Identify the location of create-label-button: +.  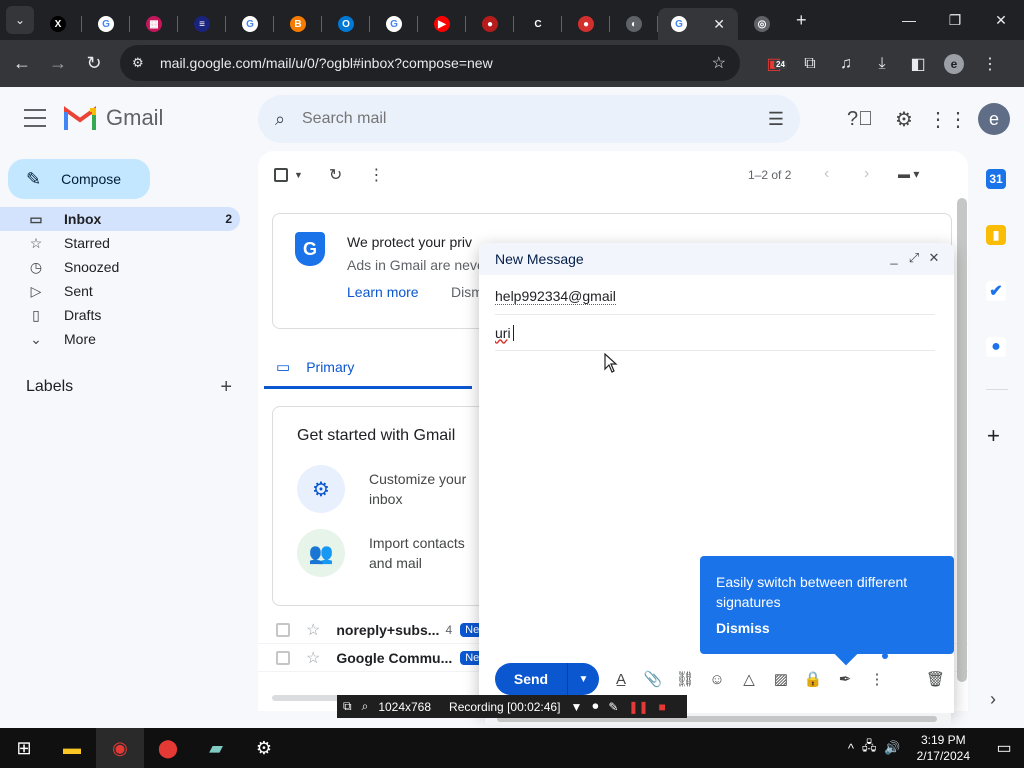
(226, 387).